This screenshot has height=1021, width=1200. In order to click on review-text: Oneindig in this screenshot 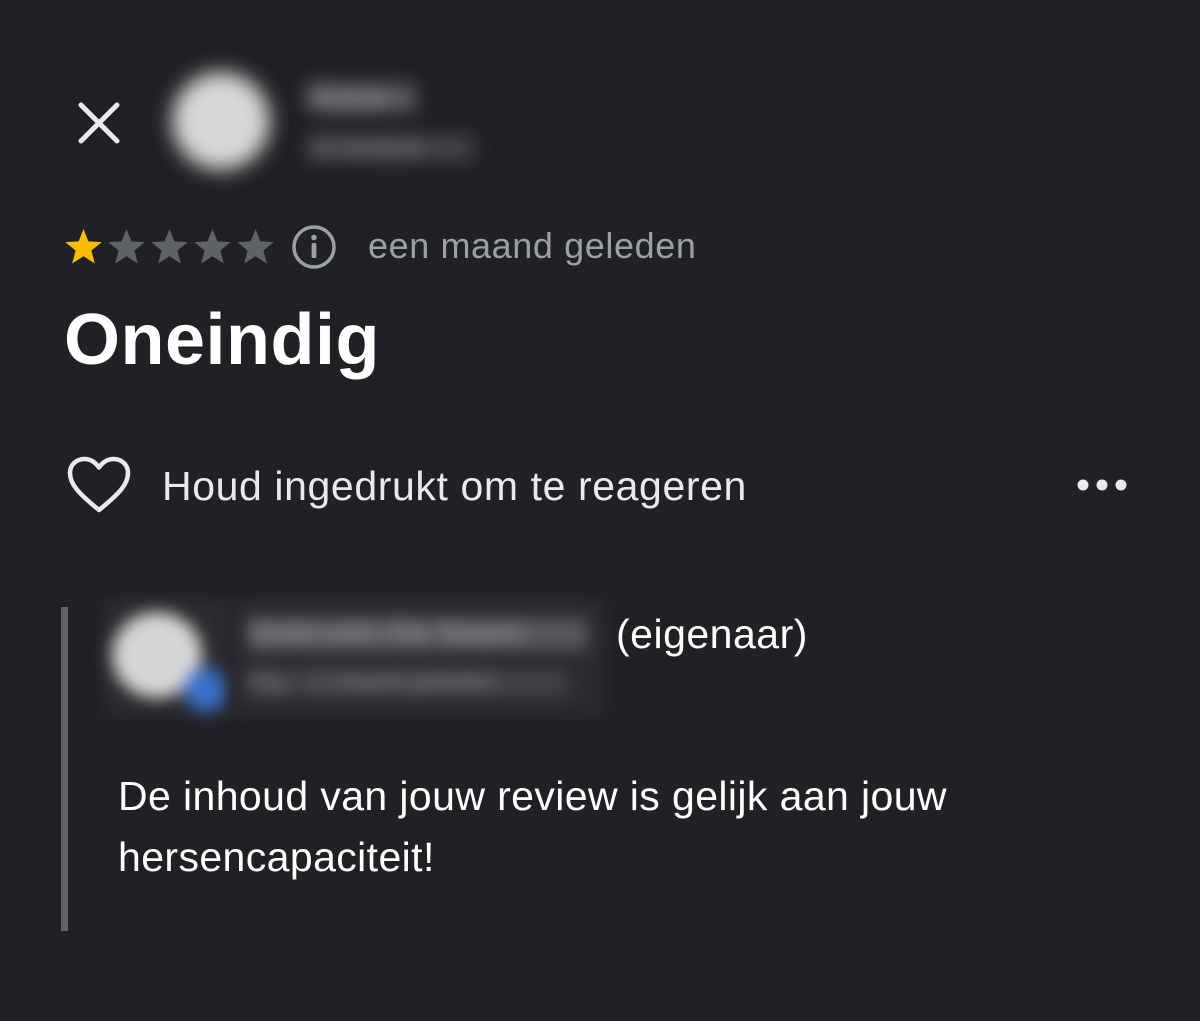, I will do `click(222, 340)`.